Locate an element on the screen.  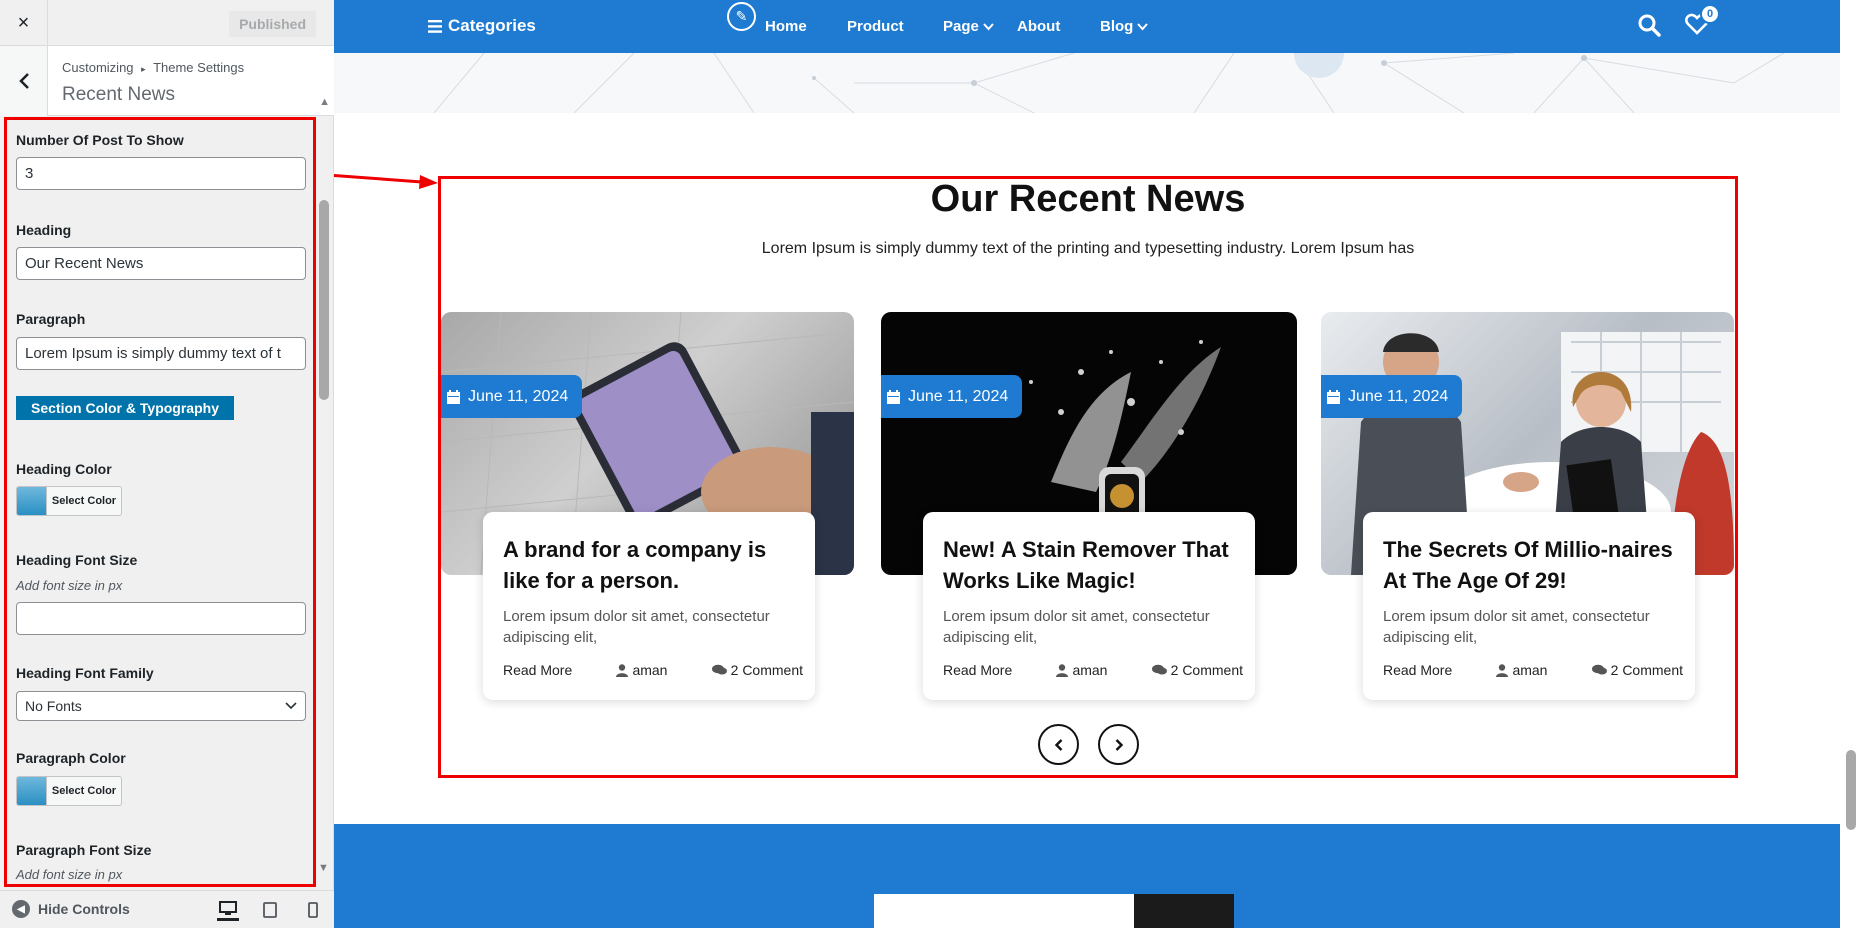
categories-label: Categories is located at coordinates (492, 25).